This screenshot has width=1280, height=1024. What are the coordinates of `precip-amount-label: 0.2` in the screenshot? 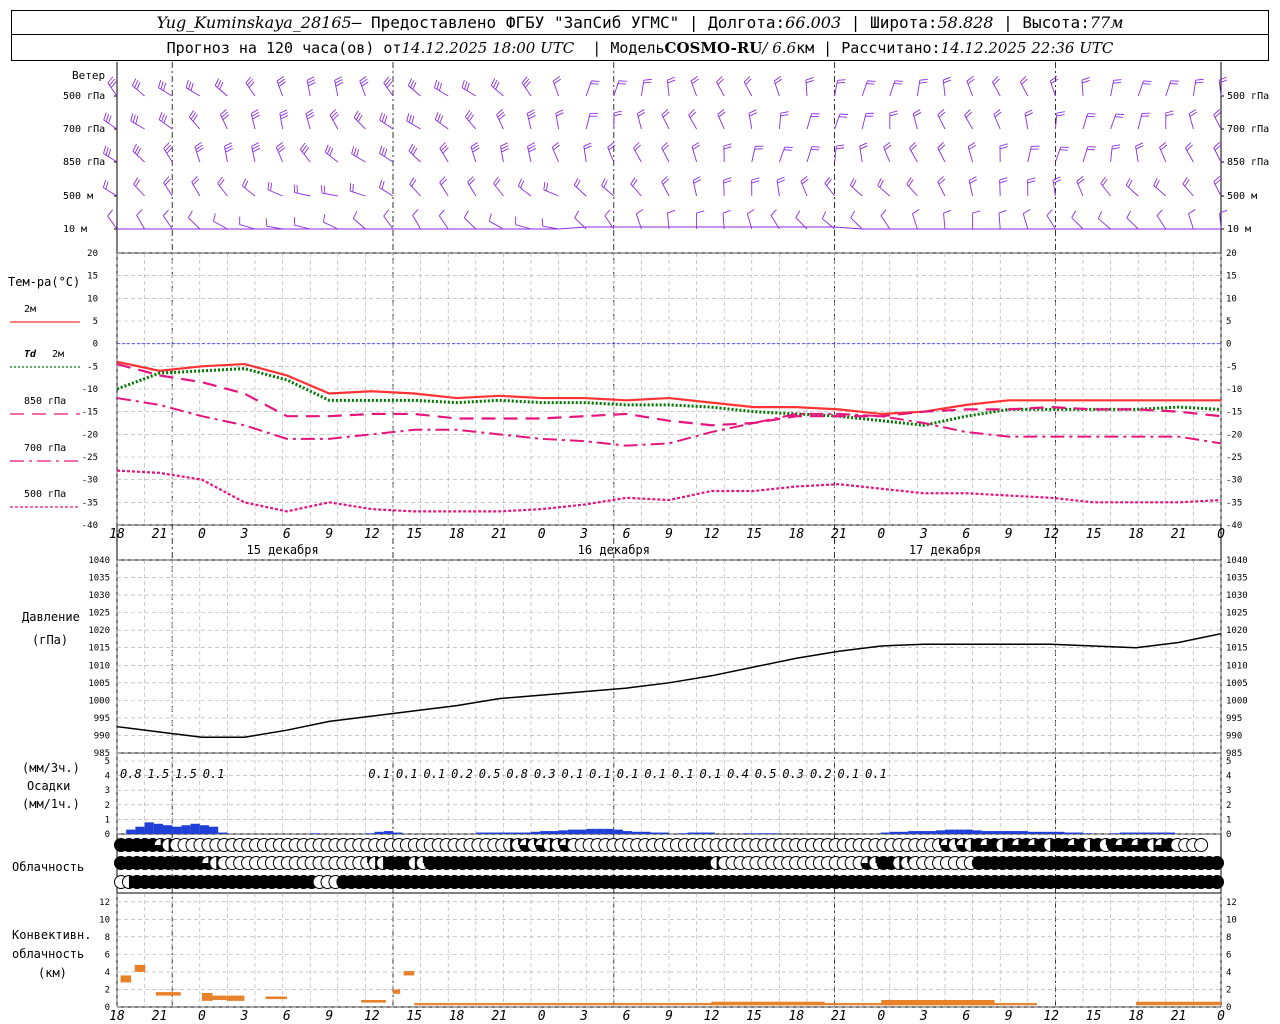 It's located at (462, 774).